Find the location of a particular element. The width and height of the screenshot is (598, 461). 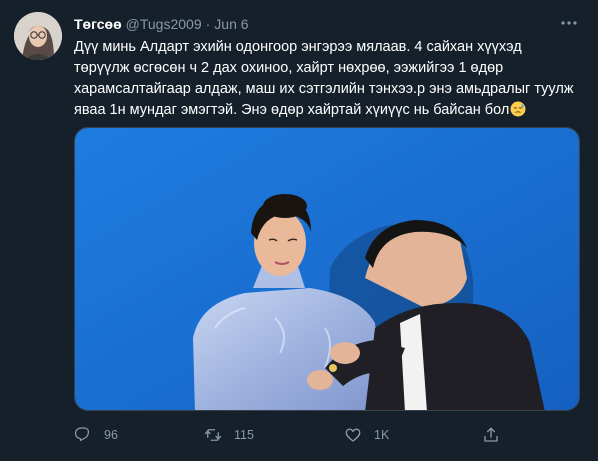

heart-icon is located at coordinates (353, 435).